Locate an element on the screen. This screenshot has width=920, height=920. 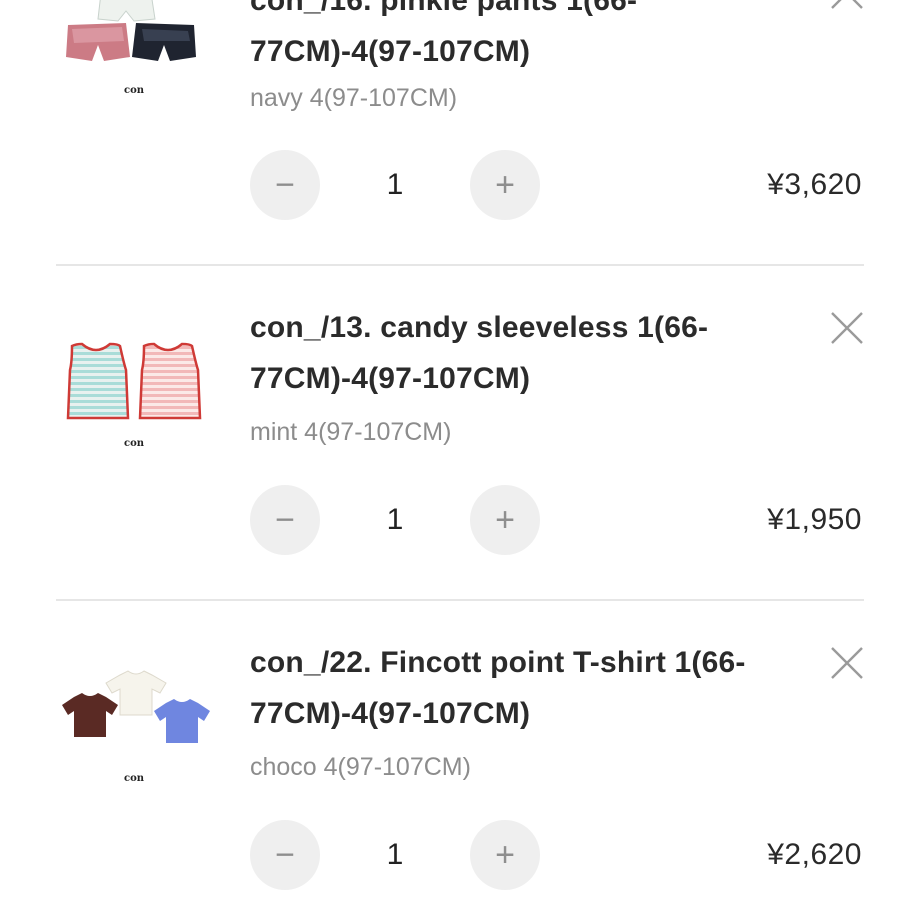
item-price: ¥2,620 is located at coordinates (814, 854).